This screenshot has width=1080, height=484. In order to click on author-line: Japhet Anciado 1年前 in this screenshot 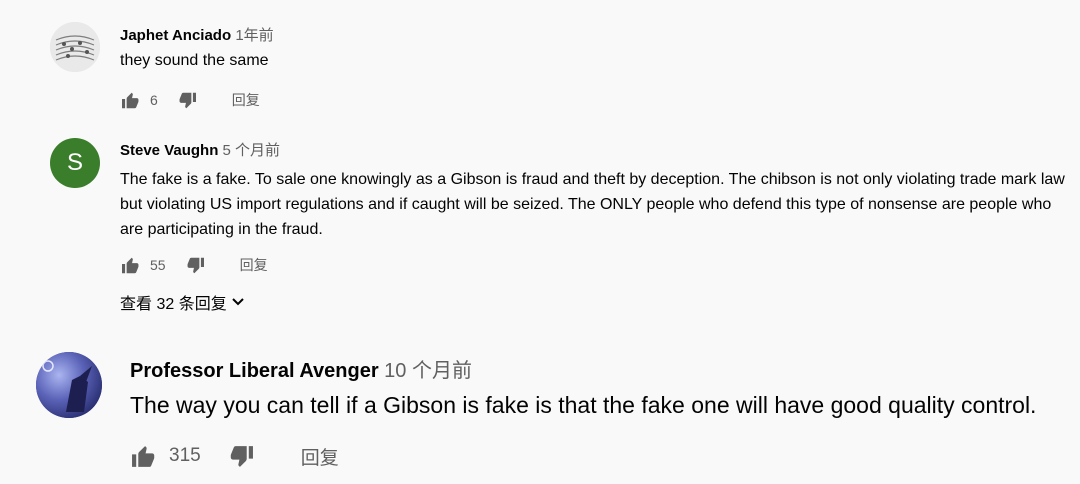, I will do `click(197, 34)`.